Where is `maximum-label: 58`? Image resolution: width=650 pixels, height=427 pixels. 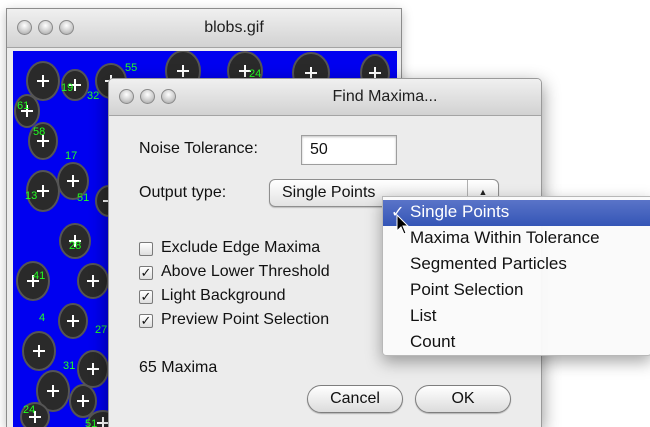
maximum-label: 58 is located at coordinates (39, 132).